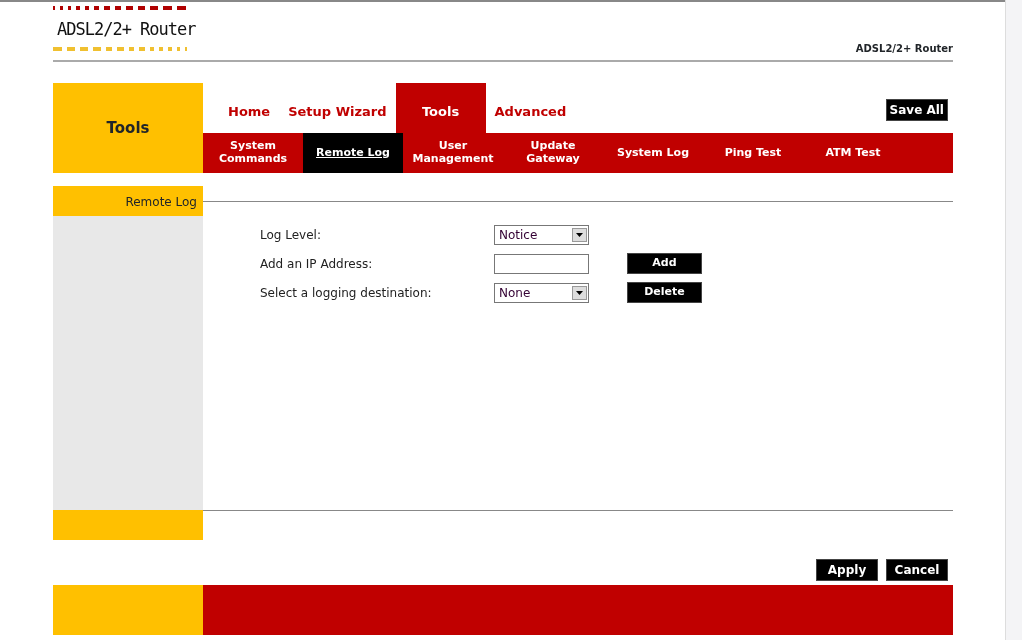 This screenshot has width=1022, height=640. I want to click on sidebar-title: Remote Log, so click(128, 201).